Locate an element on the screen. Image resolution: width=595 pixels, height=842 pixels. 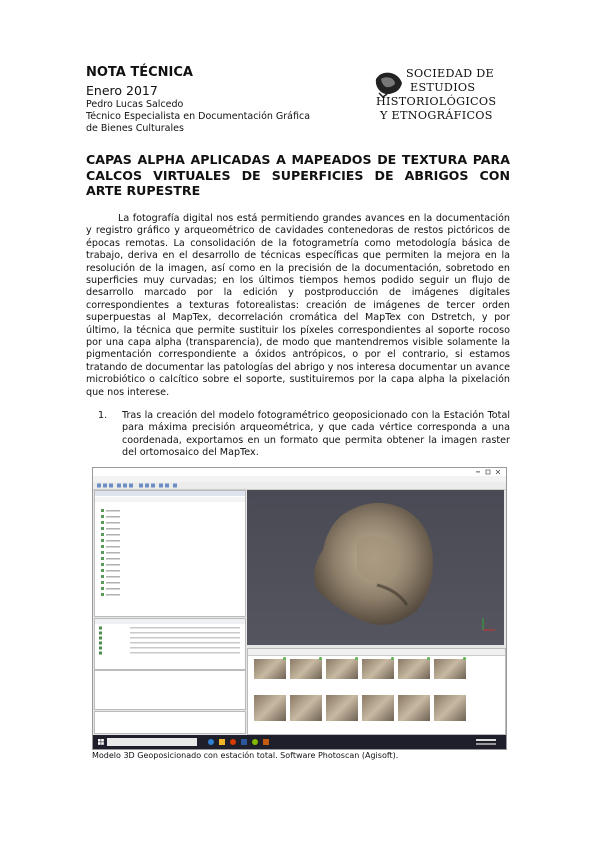
chunk-tree is located at coordinates (170, 543).